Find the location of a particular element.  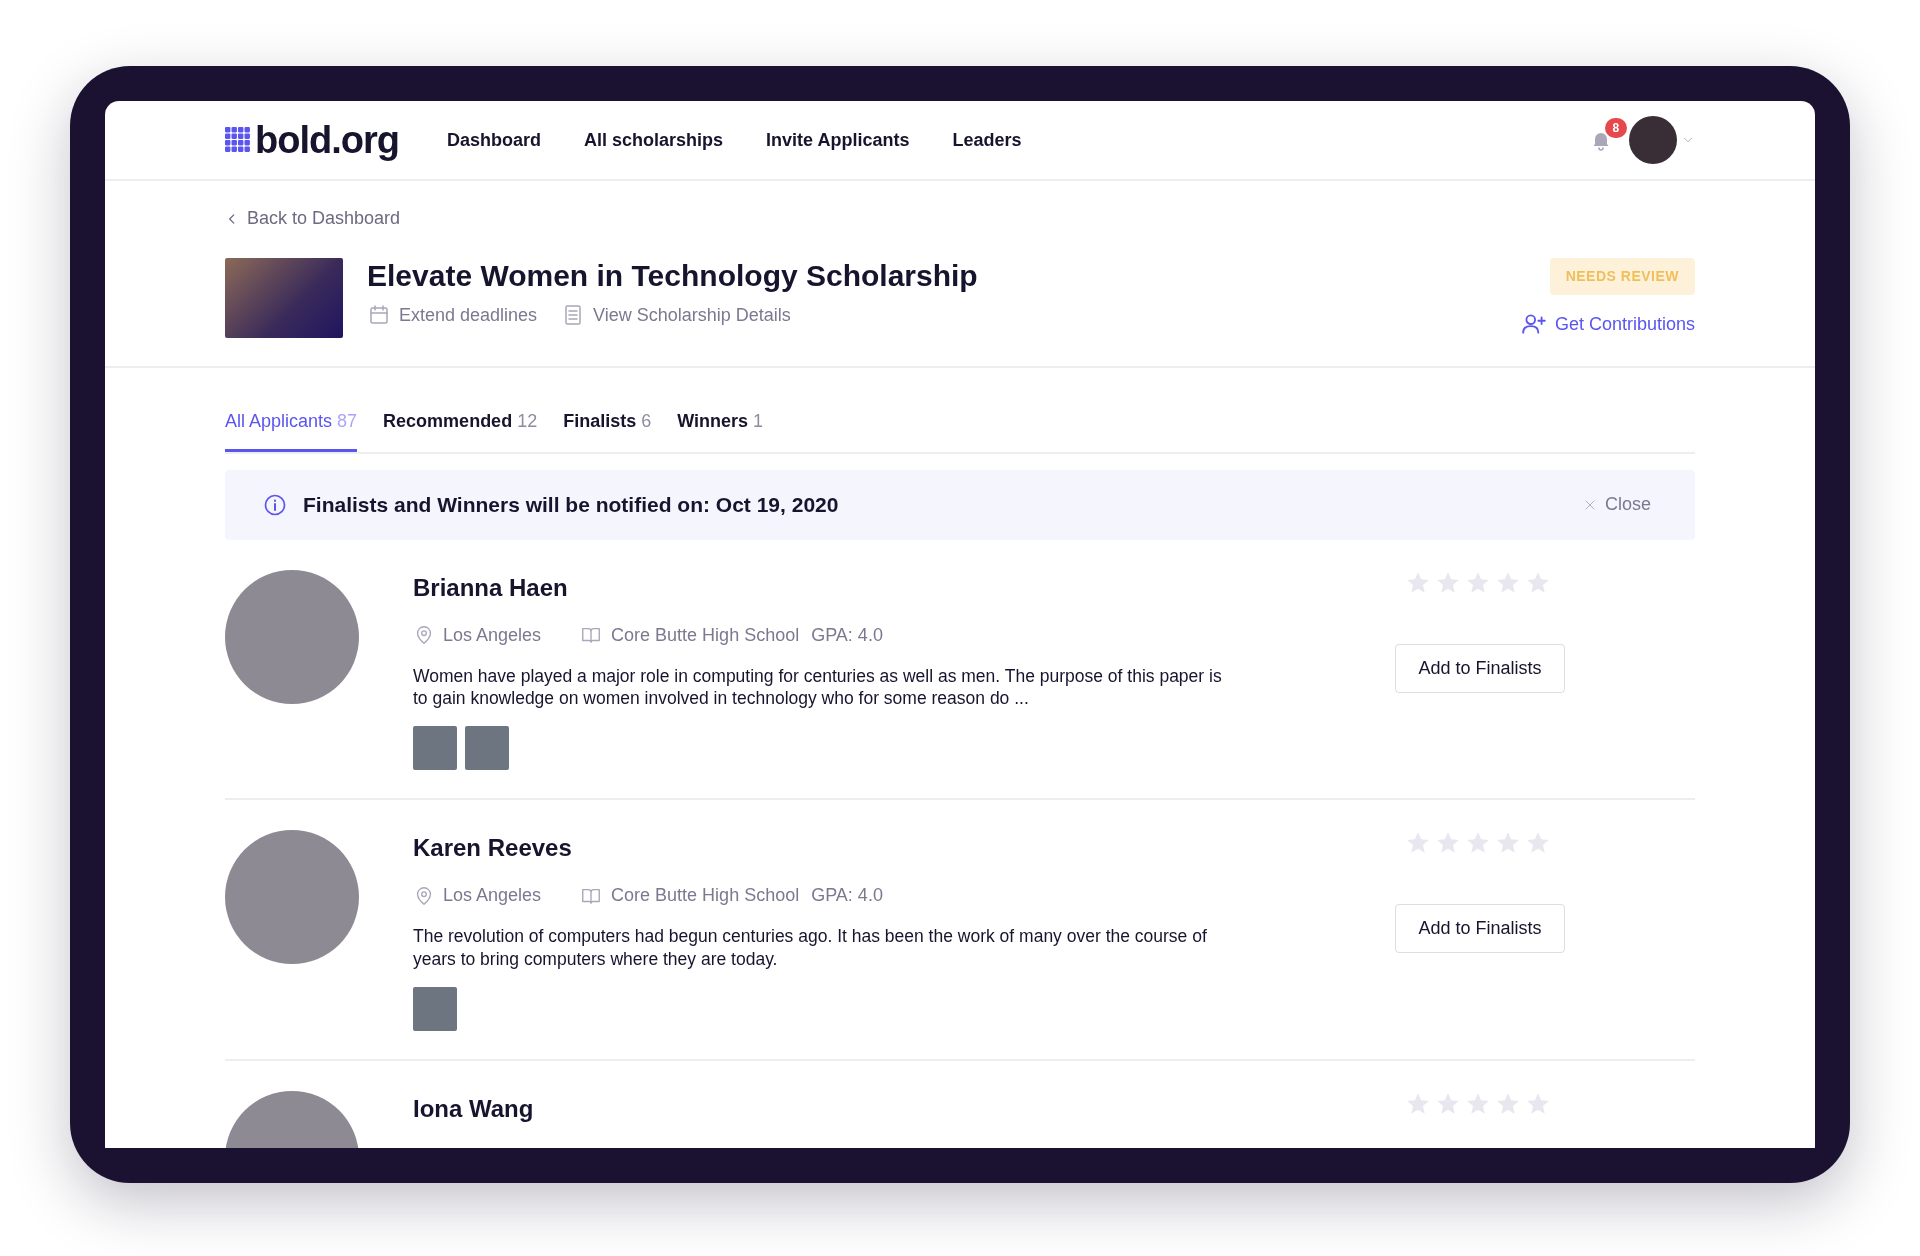

avatar-circle is located at coordinates (1653, 140).